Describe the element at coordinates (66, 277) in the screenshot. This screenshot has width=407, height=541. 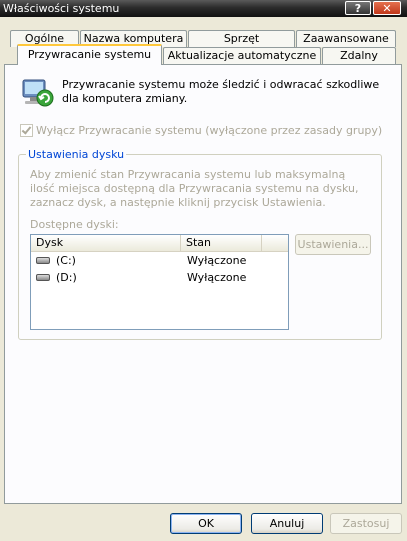
I see `drive-name: (D:)` at that location.